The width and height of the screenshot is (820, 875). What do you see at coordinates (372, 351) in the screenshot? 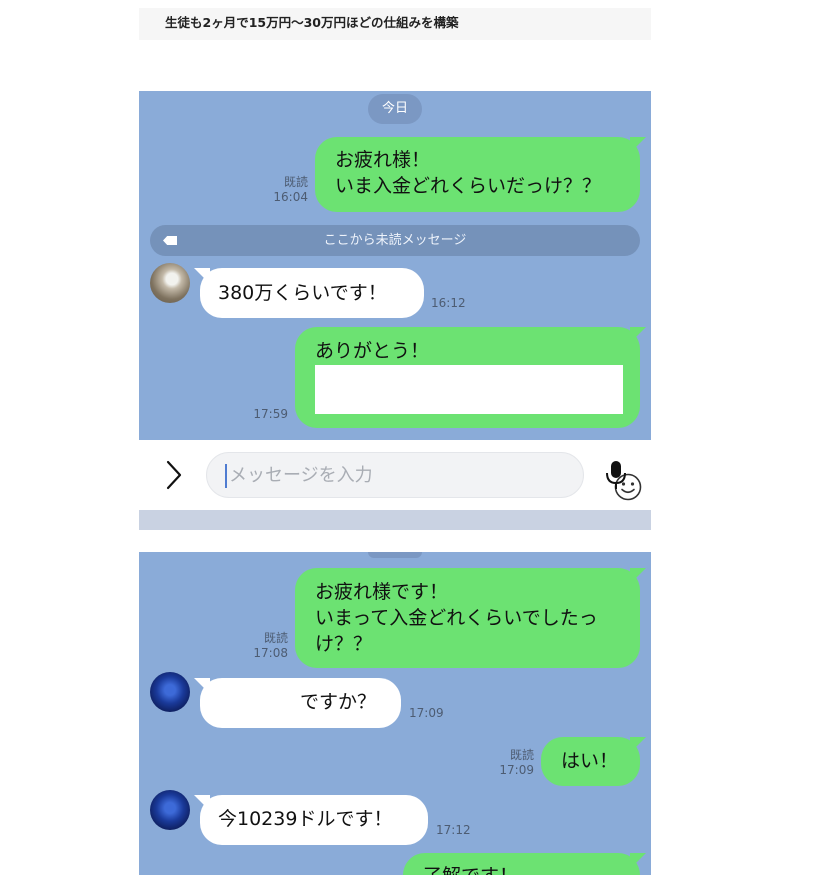
I see `message-text: ありがとう！` at bounding box center [372, 351].